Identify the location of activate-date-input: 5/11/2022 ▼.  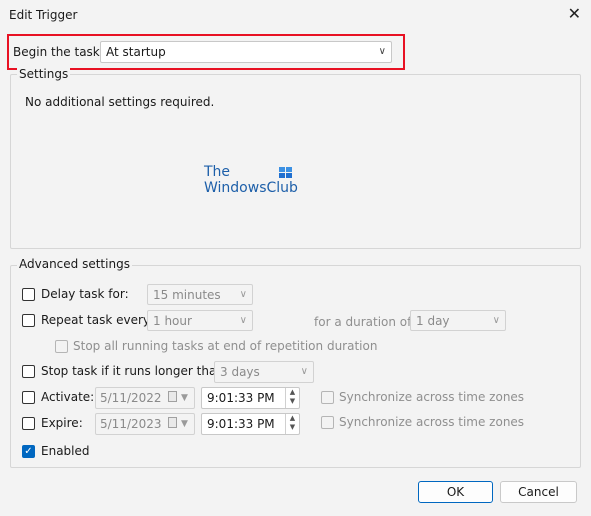
(145, 398).